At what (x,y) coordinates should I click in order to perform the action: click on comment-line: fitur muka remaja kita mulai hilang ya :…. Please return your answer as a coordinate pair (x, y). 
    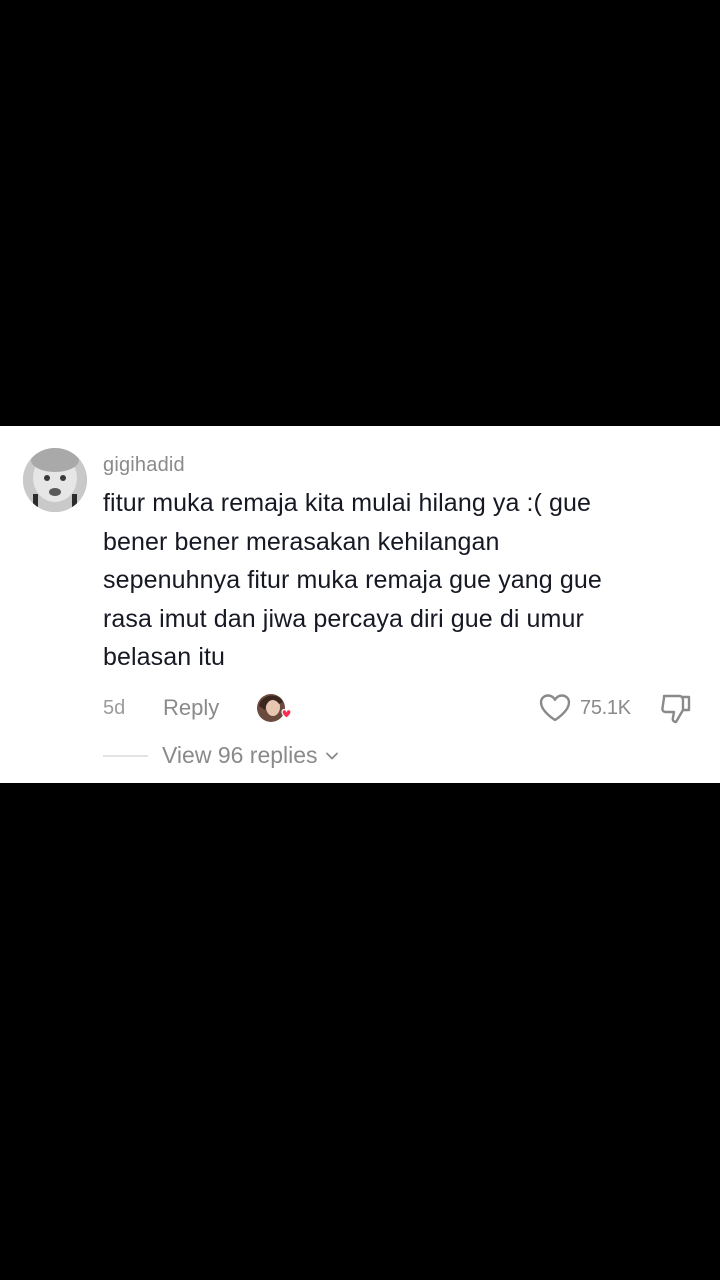
    Looking at the image, I should click on (347, 503).